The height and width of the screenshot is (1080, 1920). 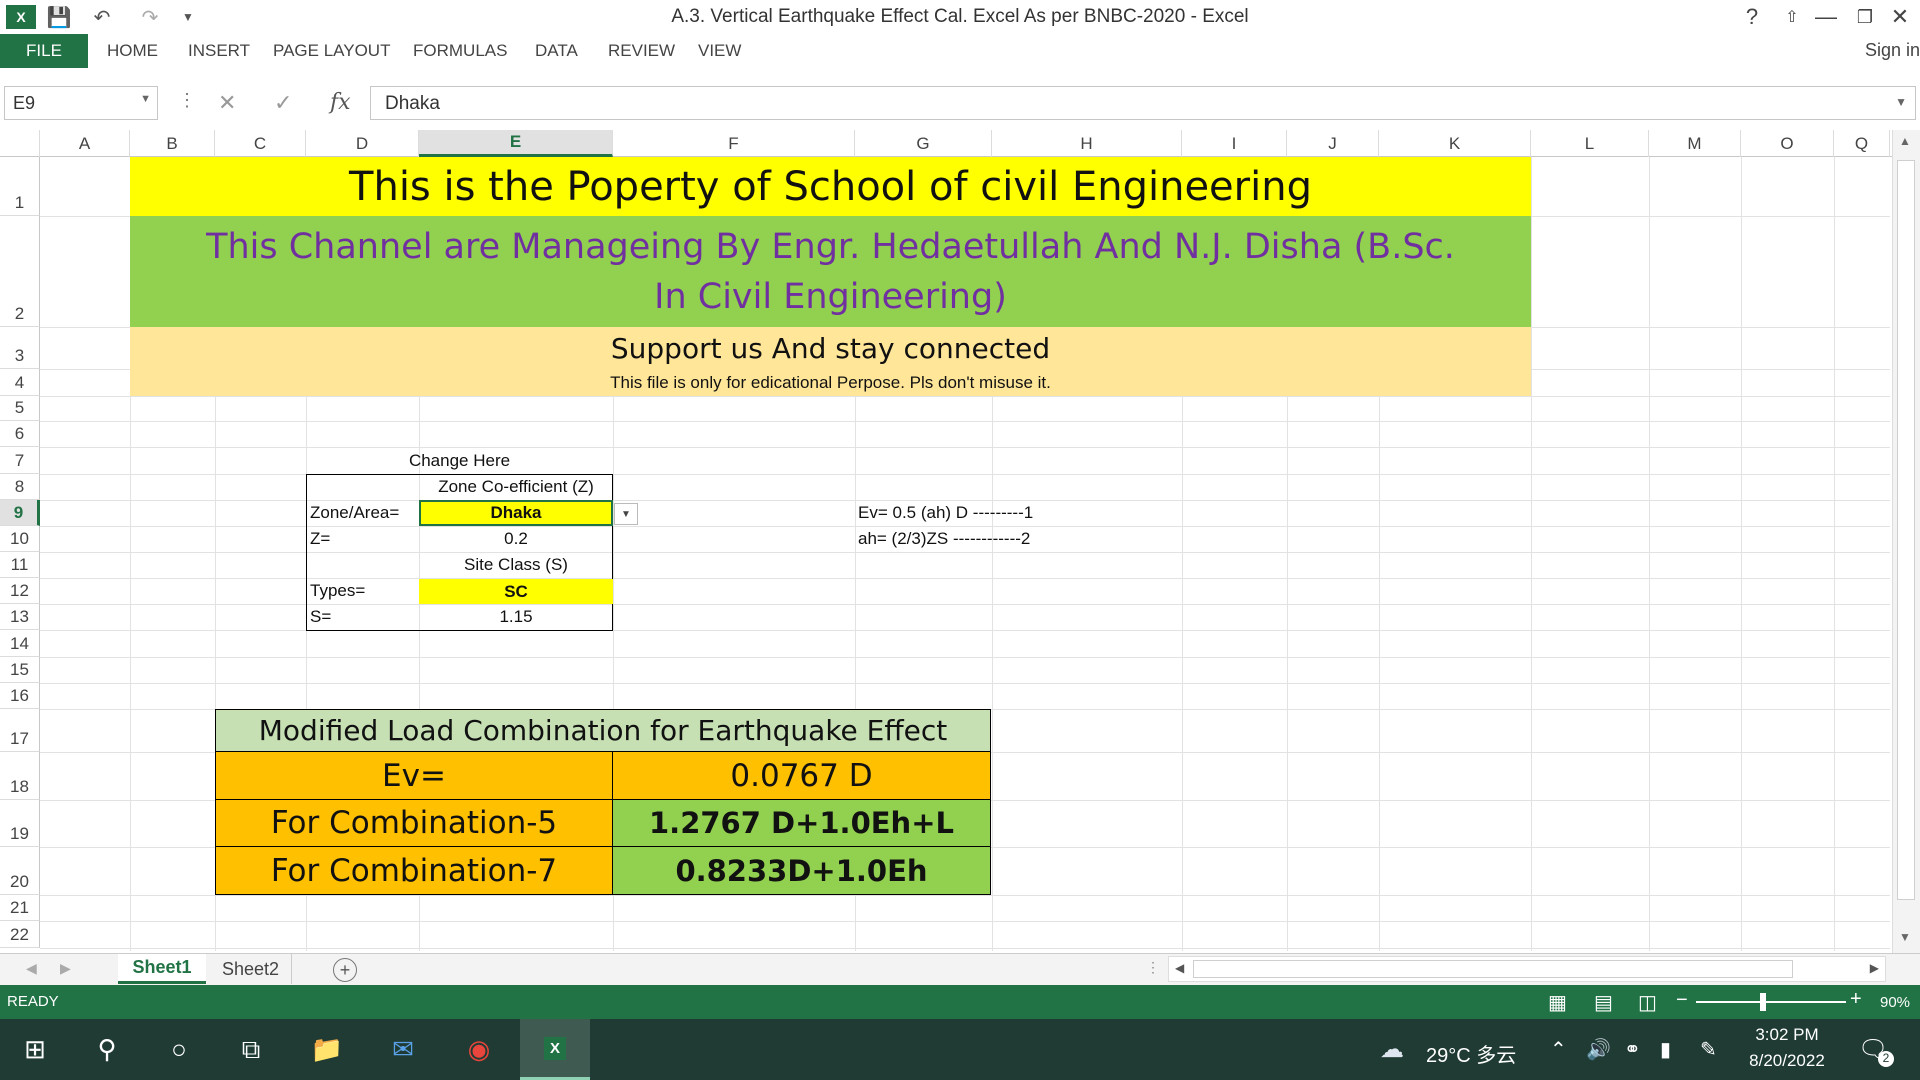 I want to click on tab-page-layout: PAGE LAYOUT, so click(x=331, y=51).